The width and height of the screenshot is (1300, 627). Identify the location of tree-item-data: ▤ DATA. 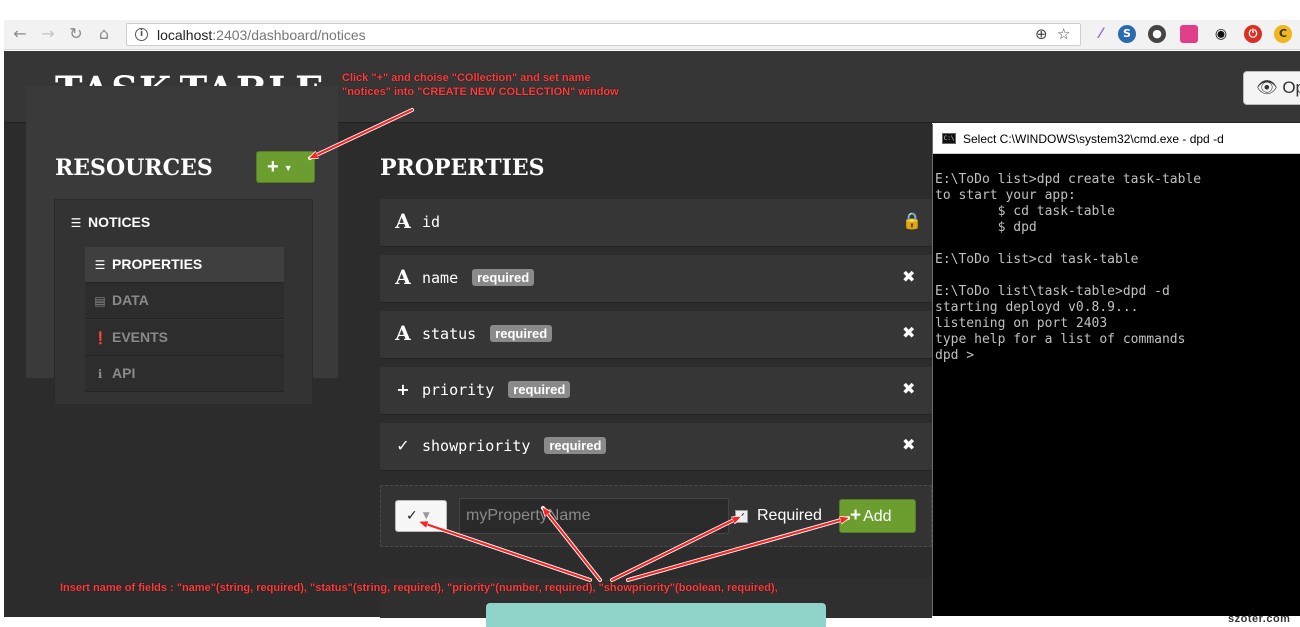
(184, 301).